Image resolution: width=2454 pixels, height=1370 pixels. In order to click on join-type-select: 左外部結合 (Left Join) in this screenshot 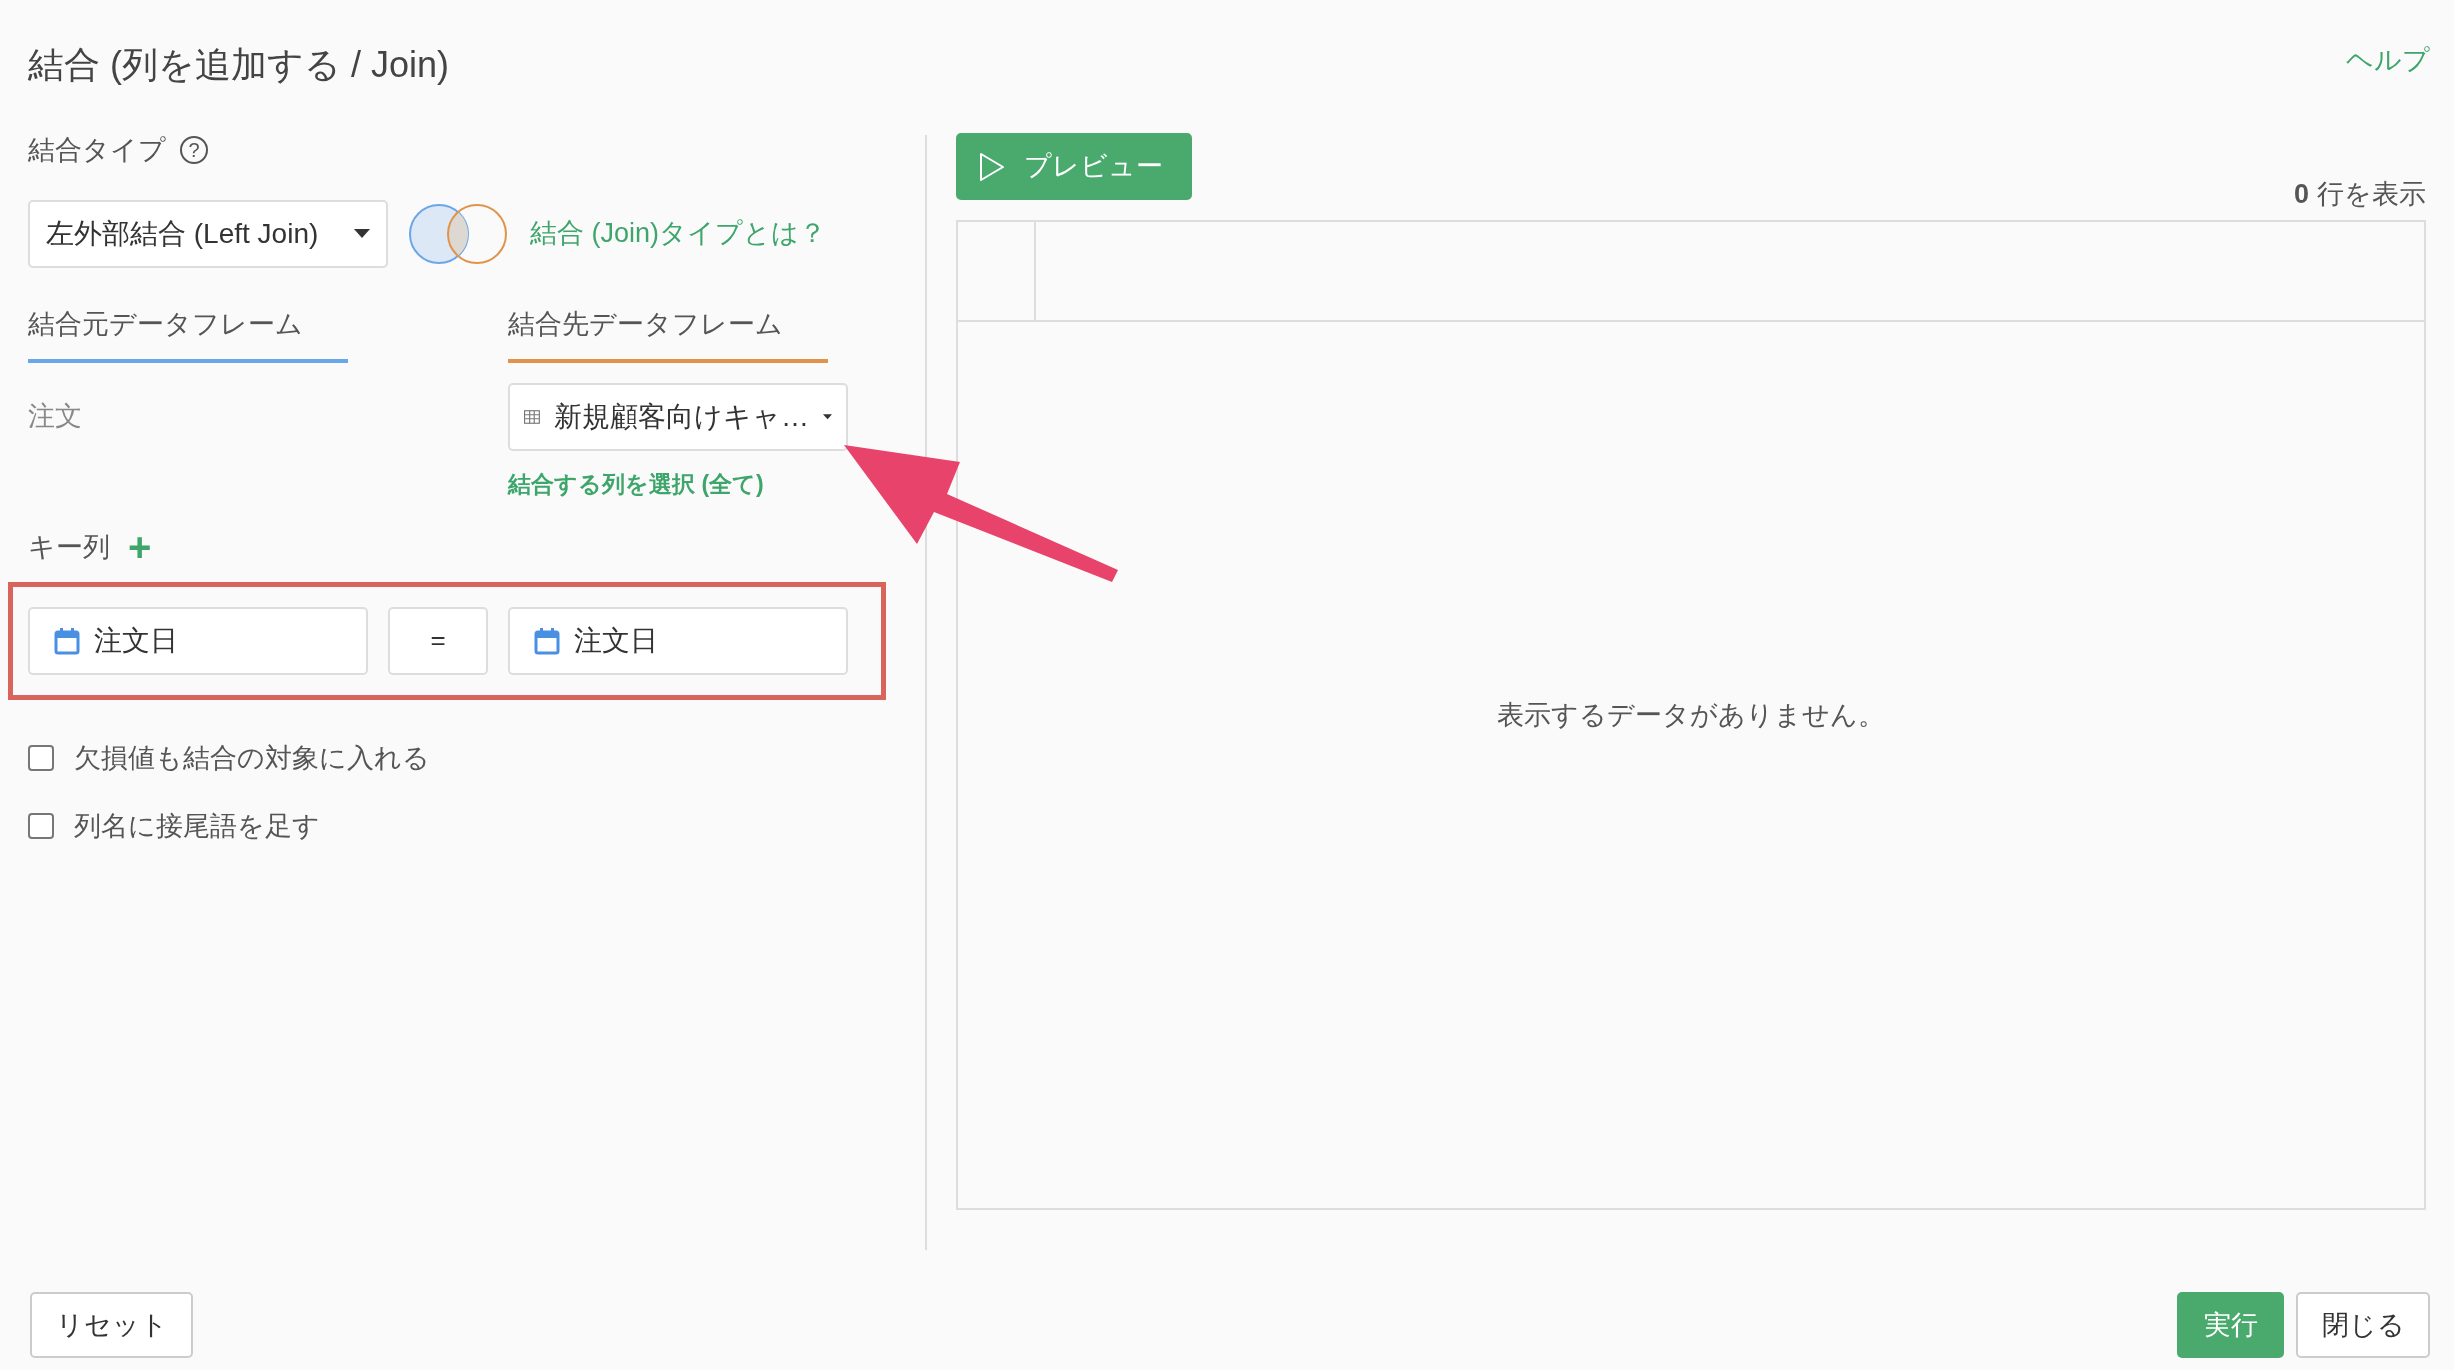, I will do `click(208, 234)`.